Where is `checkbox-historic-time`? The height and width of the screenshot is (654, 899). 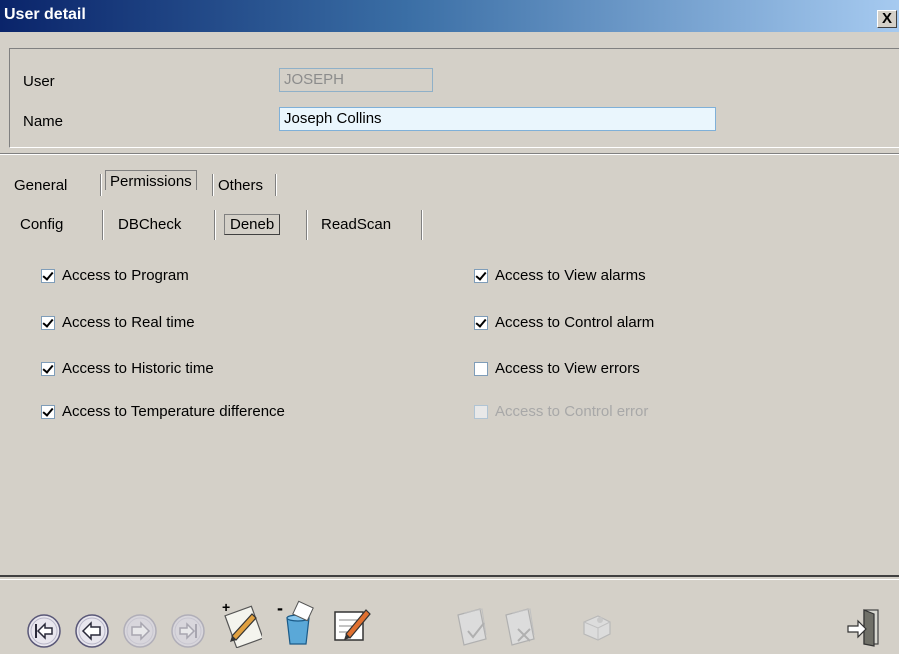
checkbox-historic-time is located at coordinates (48, 369).